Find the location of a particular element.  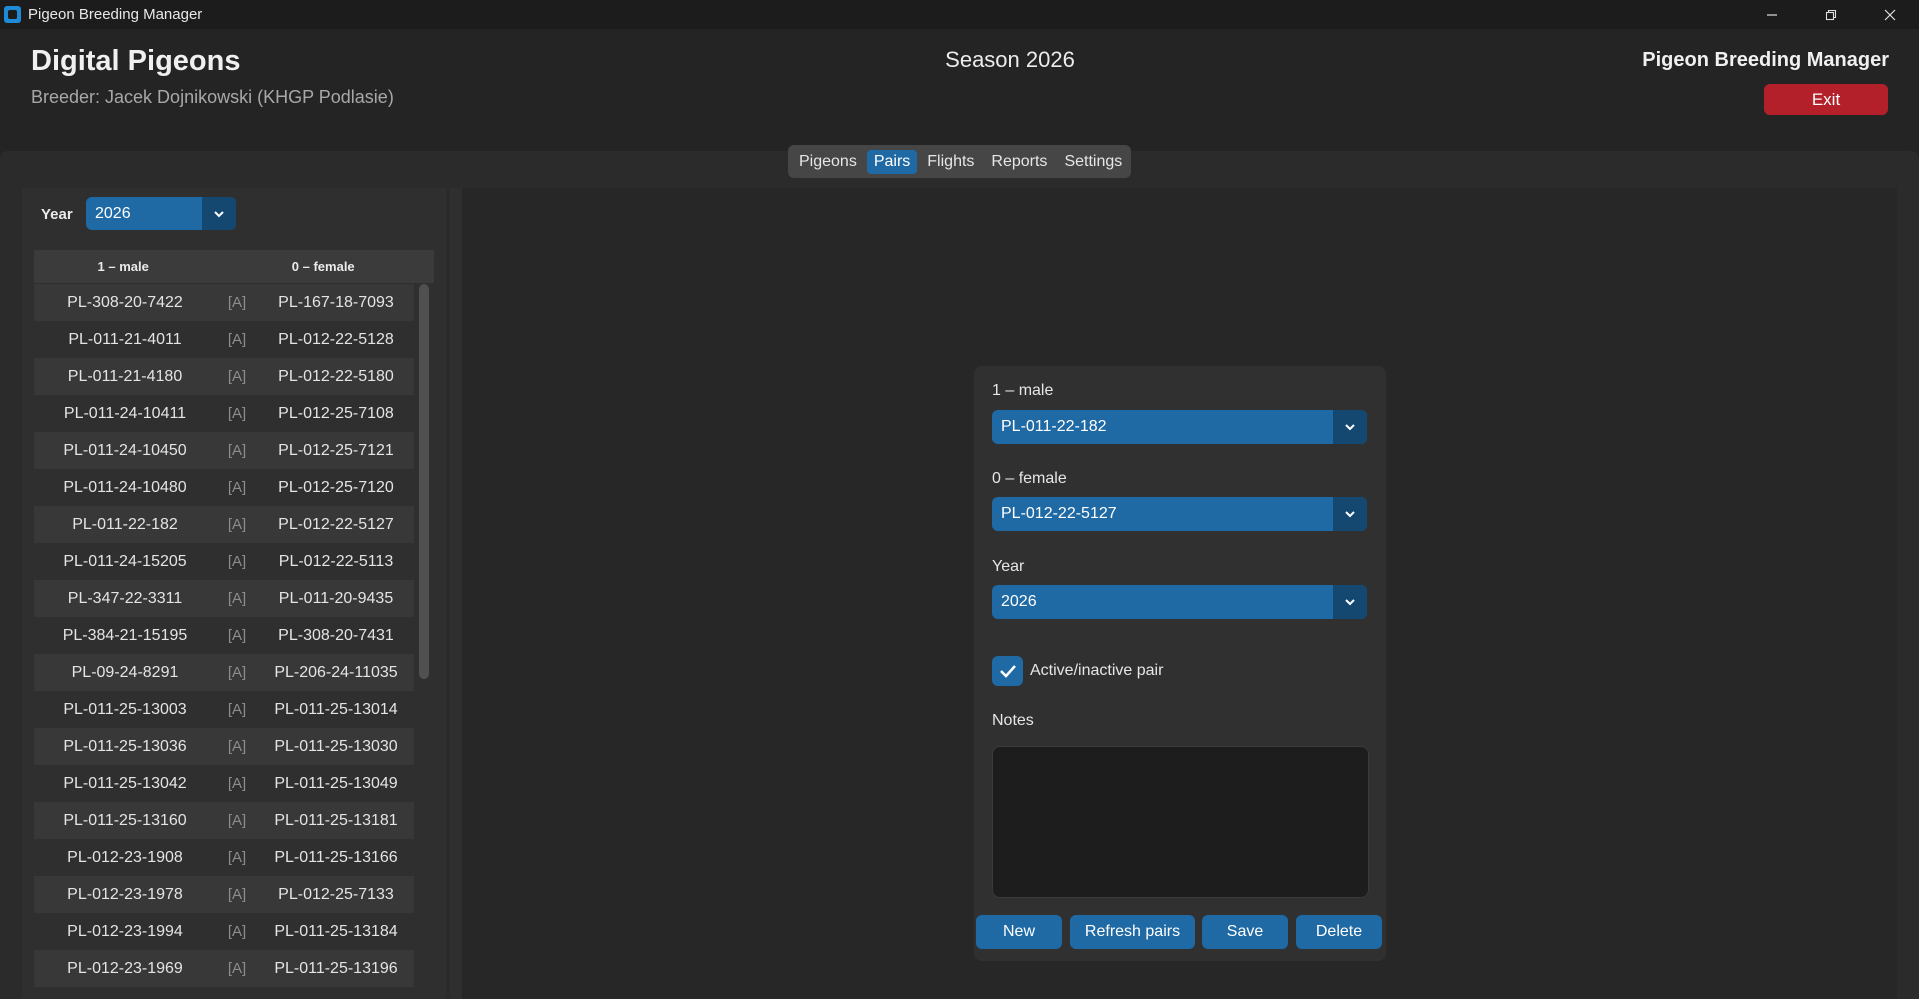

pair-row: PL-011-22-182 [A] PL-012-22-5127 is located at coordinates (224, 524).